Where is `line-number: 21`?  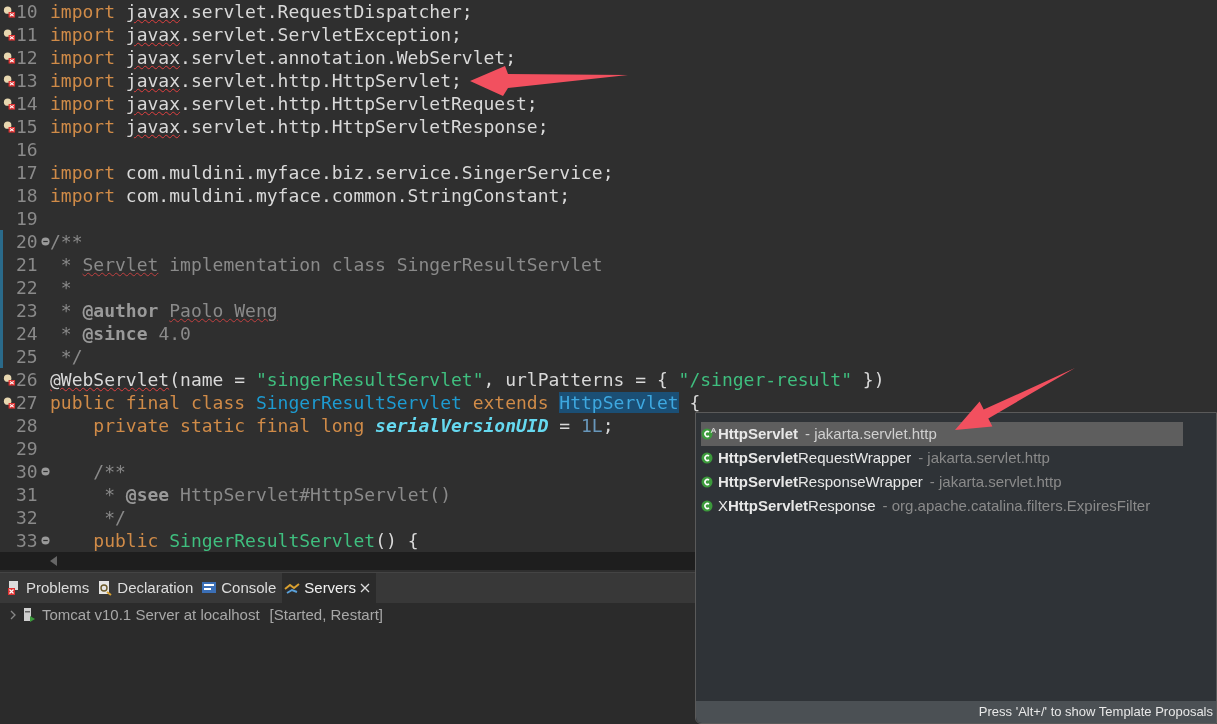
line-number: 21 is located at coordinates (27, 264).